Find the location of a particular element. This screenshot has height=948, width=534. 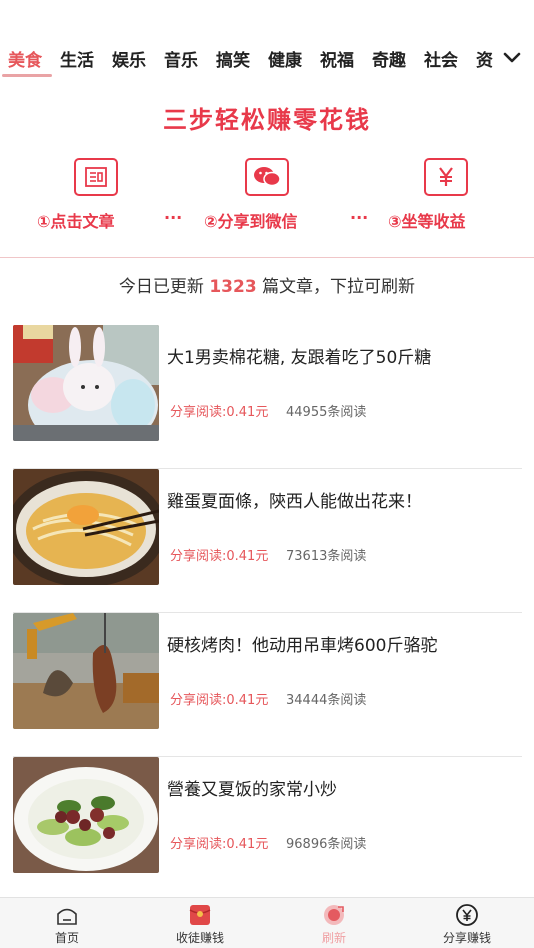

step-3-label: ③坐等收益 is located at coordinates (427, 221).